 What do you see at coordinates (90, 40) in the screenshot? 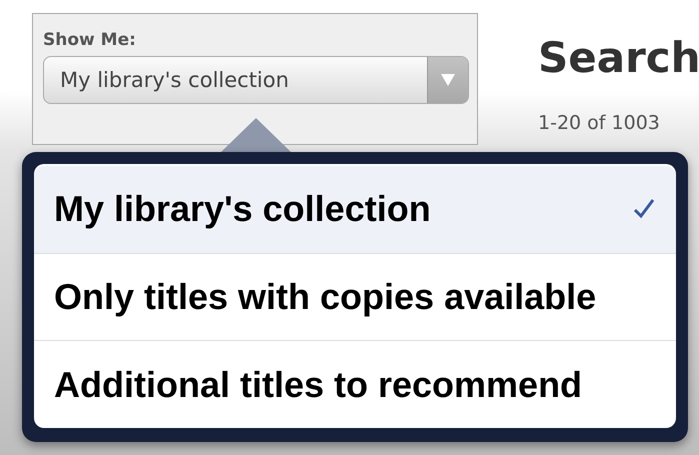
I see `filter-label: Show Me:` at bounding box center [90, 40].